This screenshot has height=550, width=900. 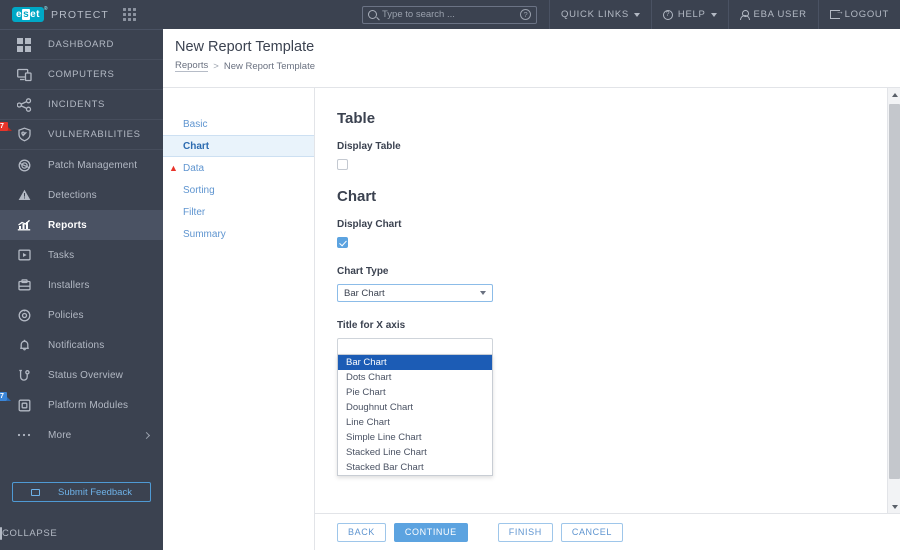 I want to click on wizard-step-label: Data, so click(x=194, y=168).